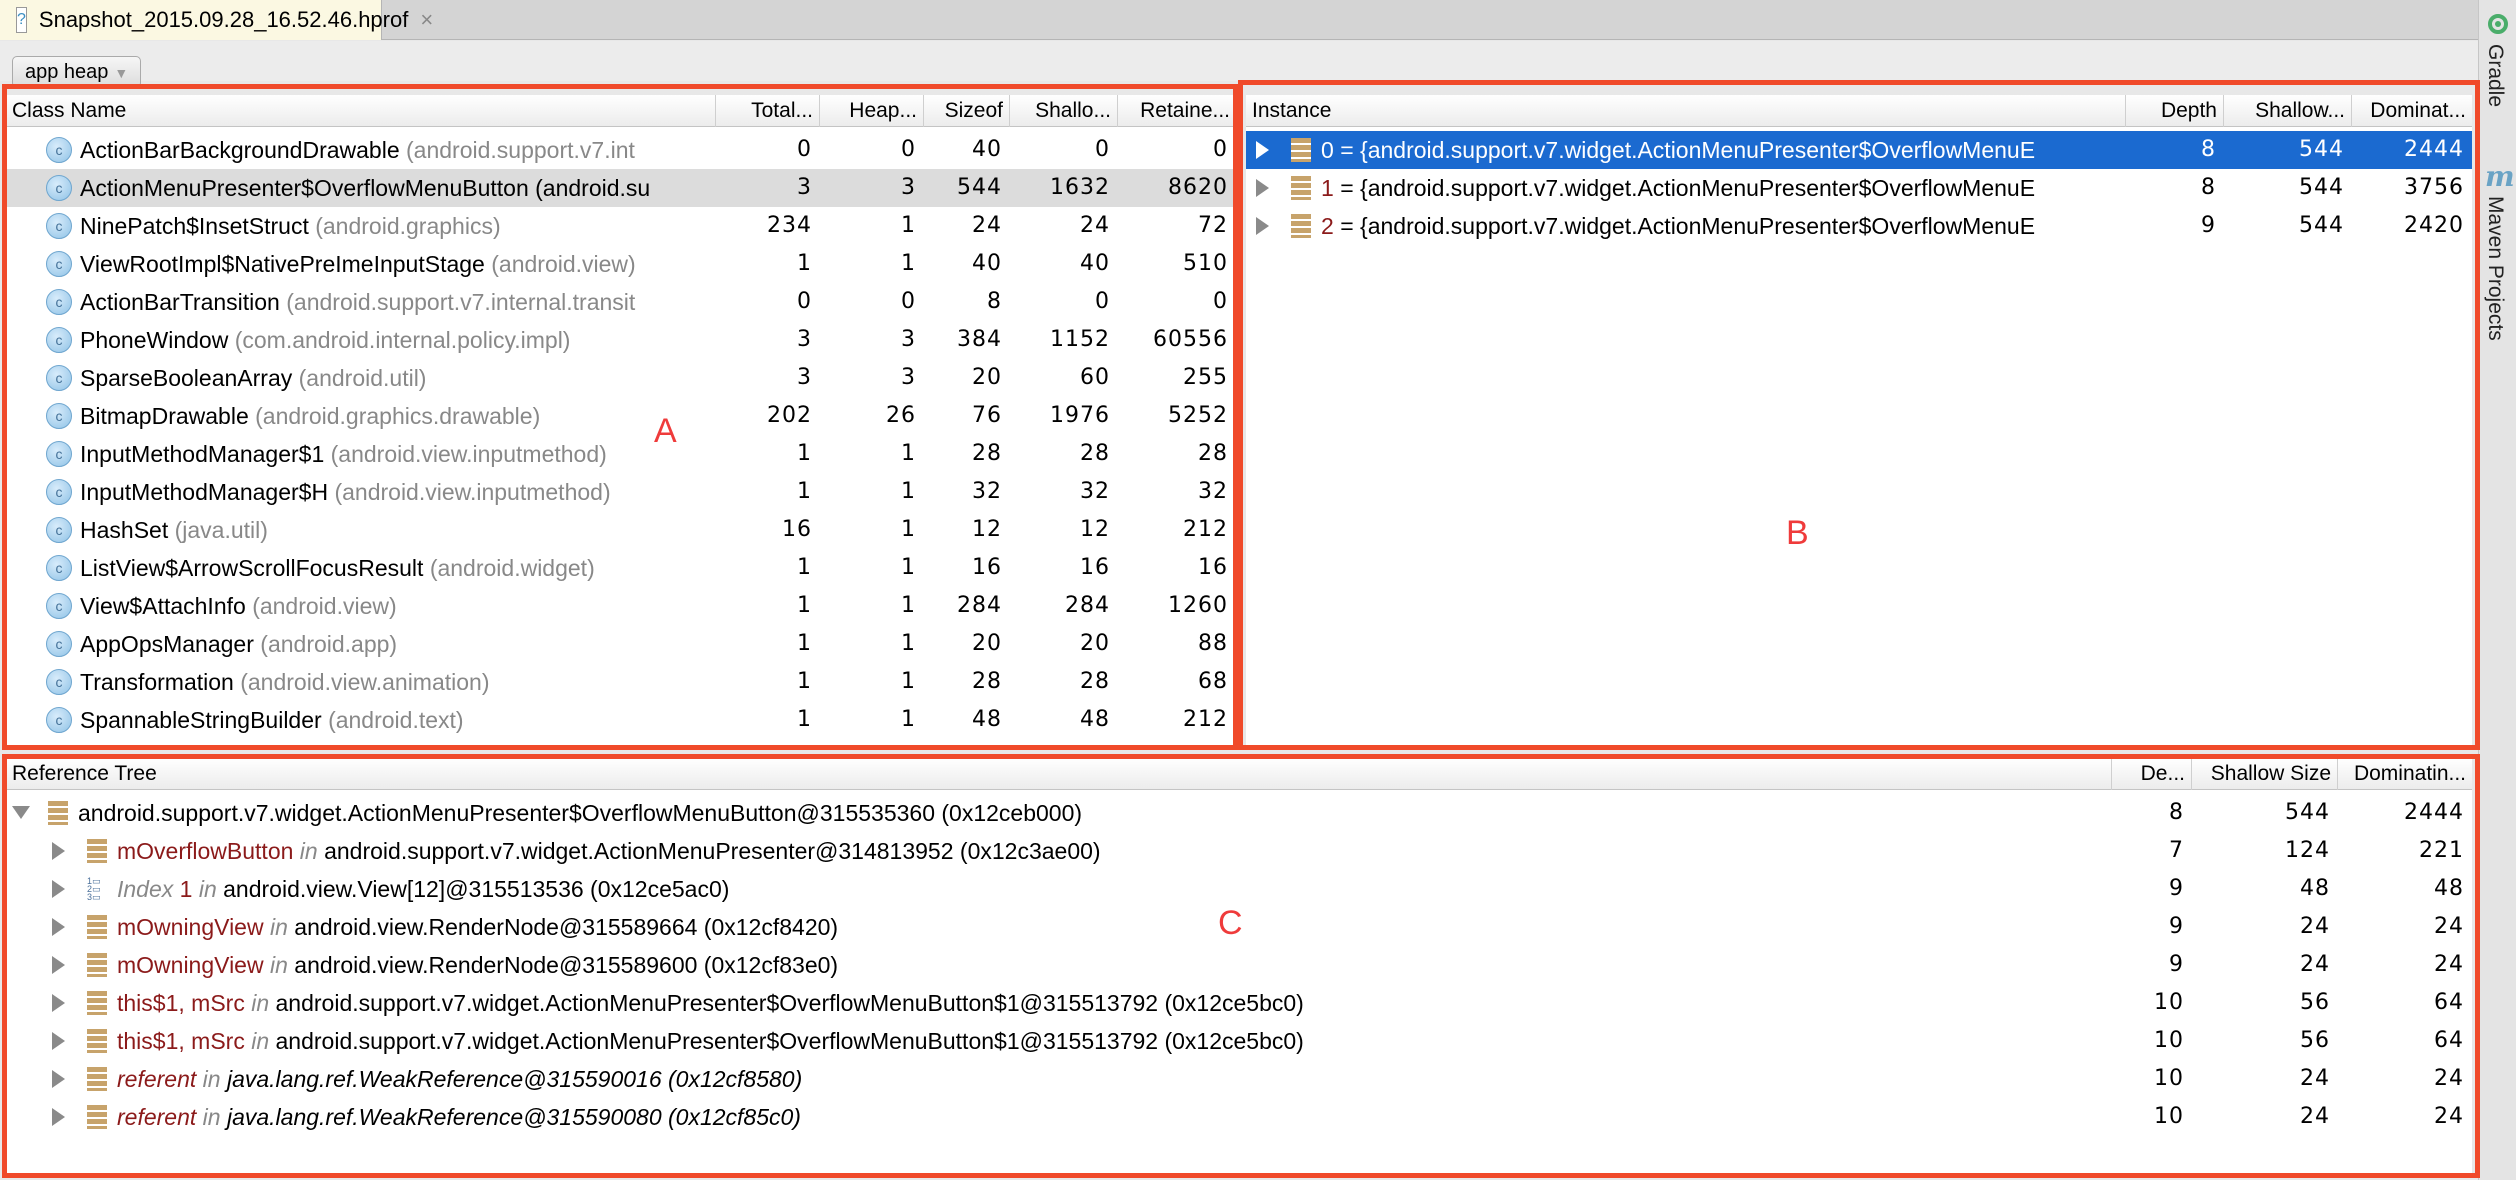 The height and width of the screenshot is (1180, 2516). Describe the element at coordinates (1059, 774) in the screenshot. I see `column-header-reference-tree: Reference Tree` at that location.